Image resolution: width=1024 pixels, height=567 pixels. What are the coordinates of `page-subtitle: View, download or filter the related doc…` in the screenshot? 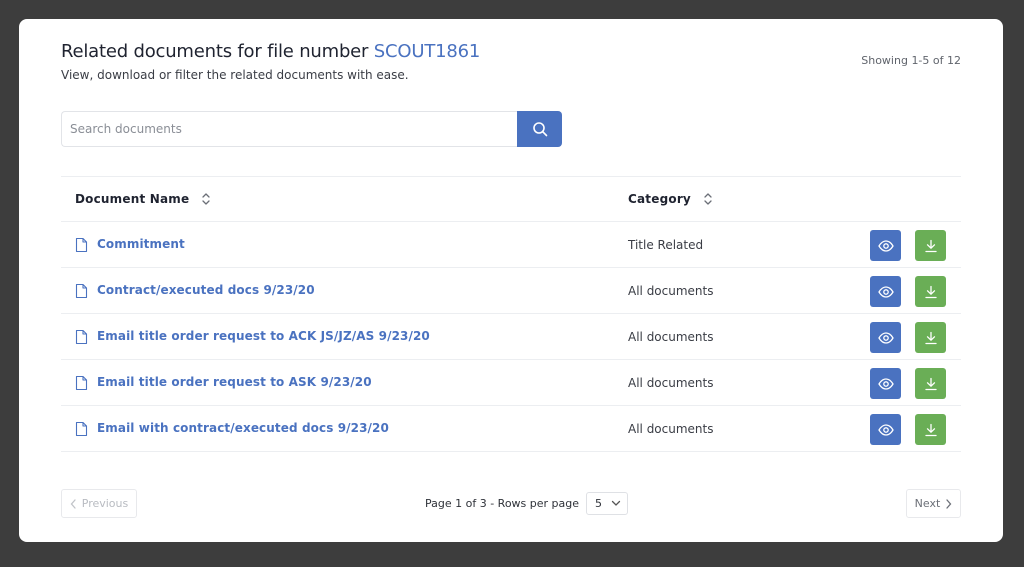 It's located at (235, 75).